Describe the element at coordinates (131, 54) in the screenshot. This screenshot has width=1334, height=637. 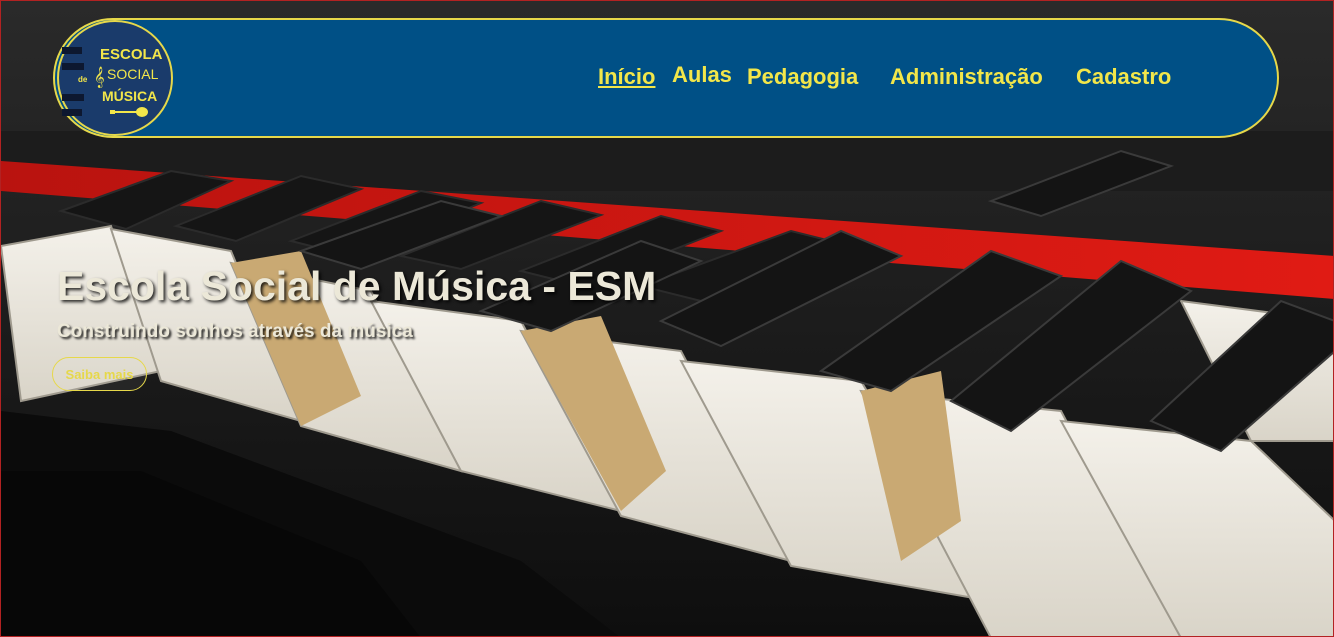
I see `logo-text-escola: ESCOLA` at that location.